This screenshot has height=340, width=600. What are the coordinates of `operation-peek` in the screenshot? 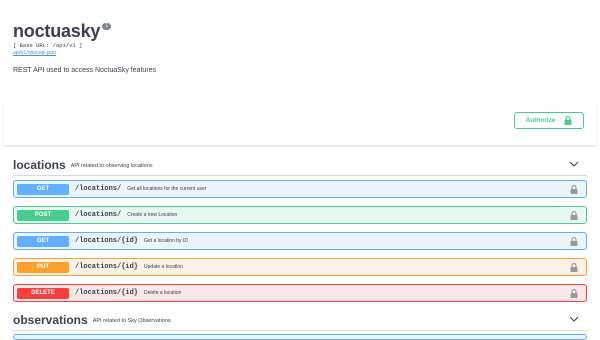 It's located at (300, 337).